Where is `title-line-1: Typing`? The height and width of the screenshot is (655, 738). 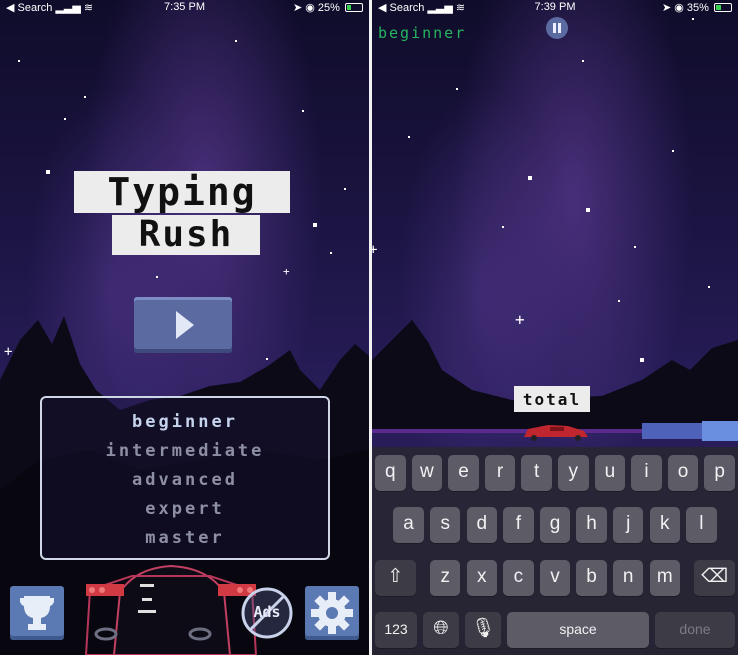
title-line-1: Typing is located at coordinates (182, 192).